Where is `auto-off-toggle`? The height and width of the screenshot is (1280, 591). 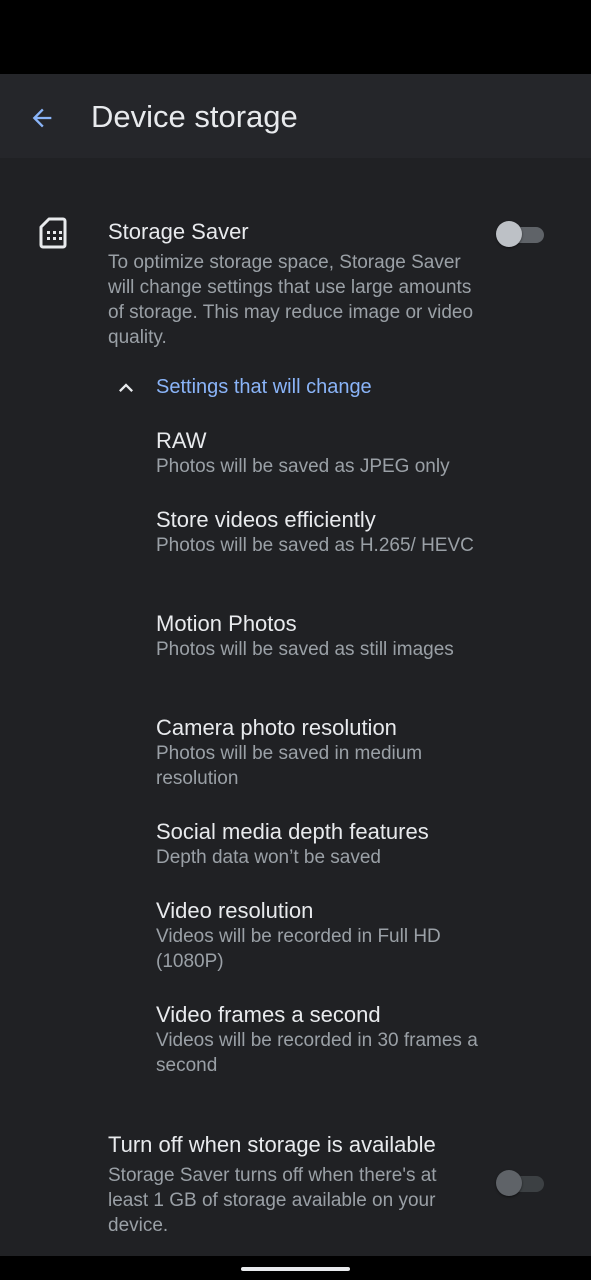
auto-off-toggle is located at coordinates (520, 1183).